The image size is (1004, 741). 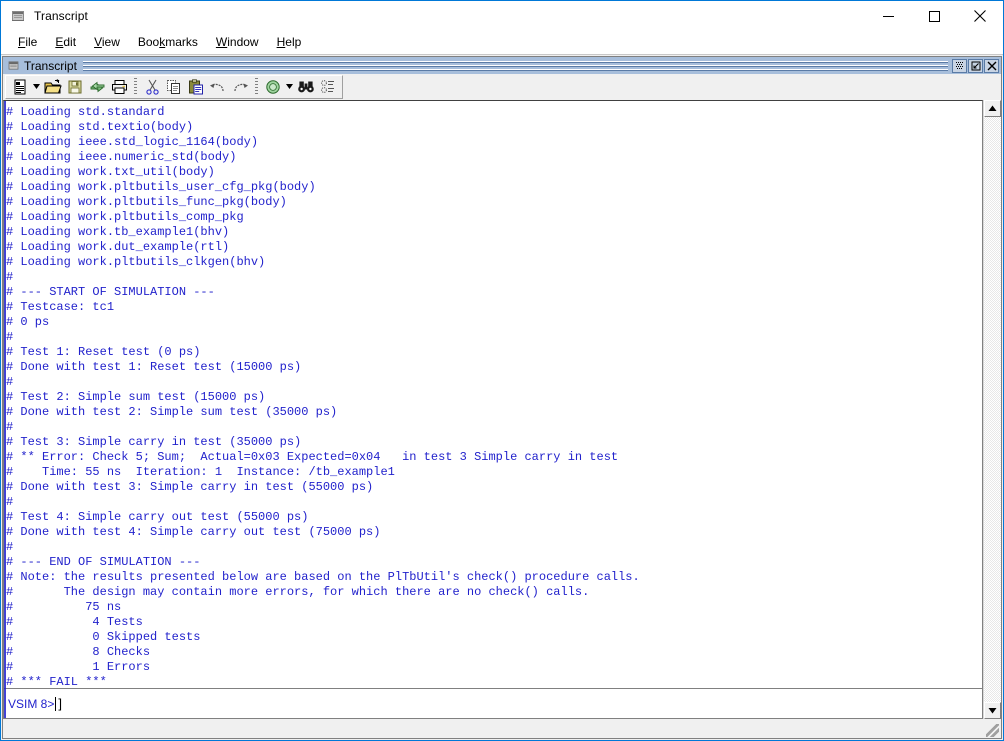 I want to click on maximize-button, so click(x=934, y=16).